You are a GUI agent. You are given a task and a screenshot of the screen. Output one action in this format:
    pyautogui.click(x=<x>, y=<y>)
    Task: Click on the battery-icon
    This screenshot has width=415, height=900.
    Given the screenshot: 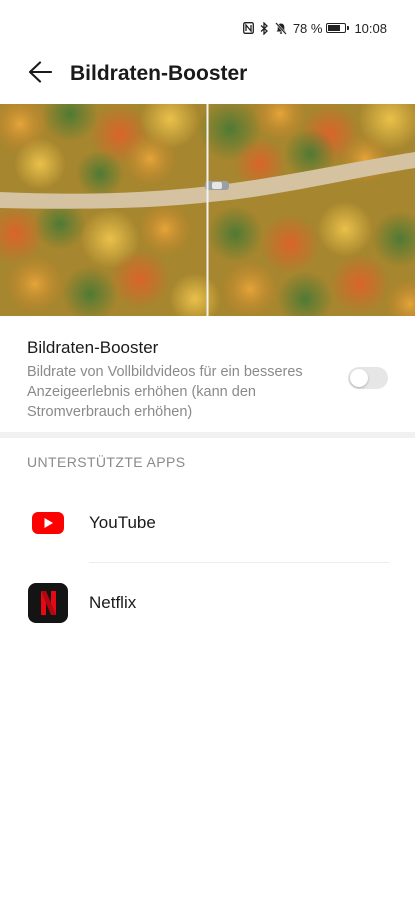 What is the action you would take?
    pyautogui.click(x=338, y=28)
    